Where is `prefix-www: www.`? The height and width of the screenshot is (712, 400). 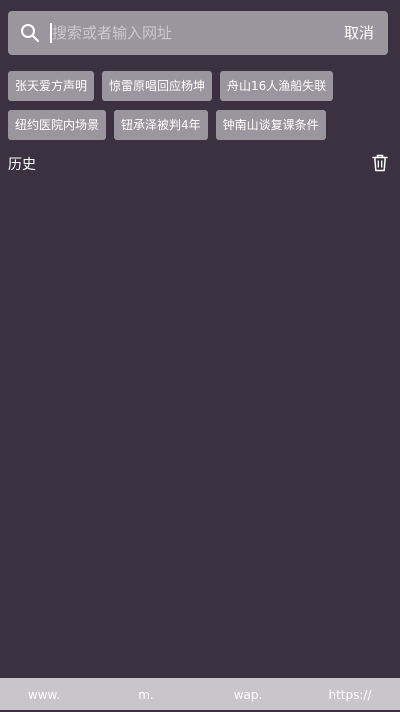
prefix-www: www. is located at coordinates (47, 694).